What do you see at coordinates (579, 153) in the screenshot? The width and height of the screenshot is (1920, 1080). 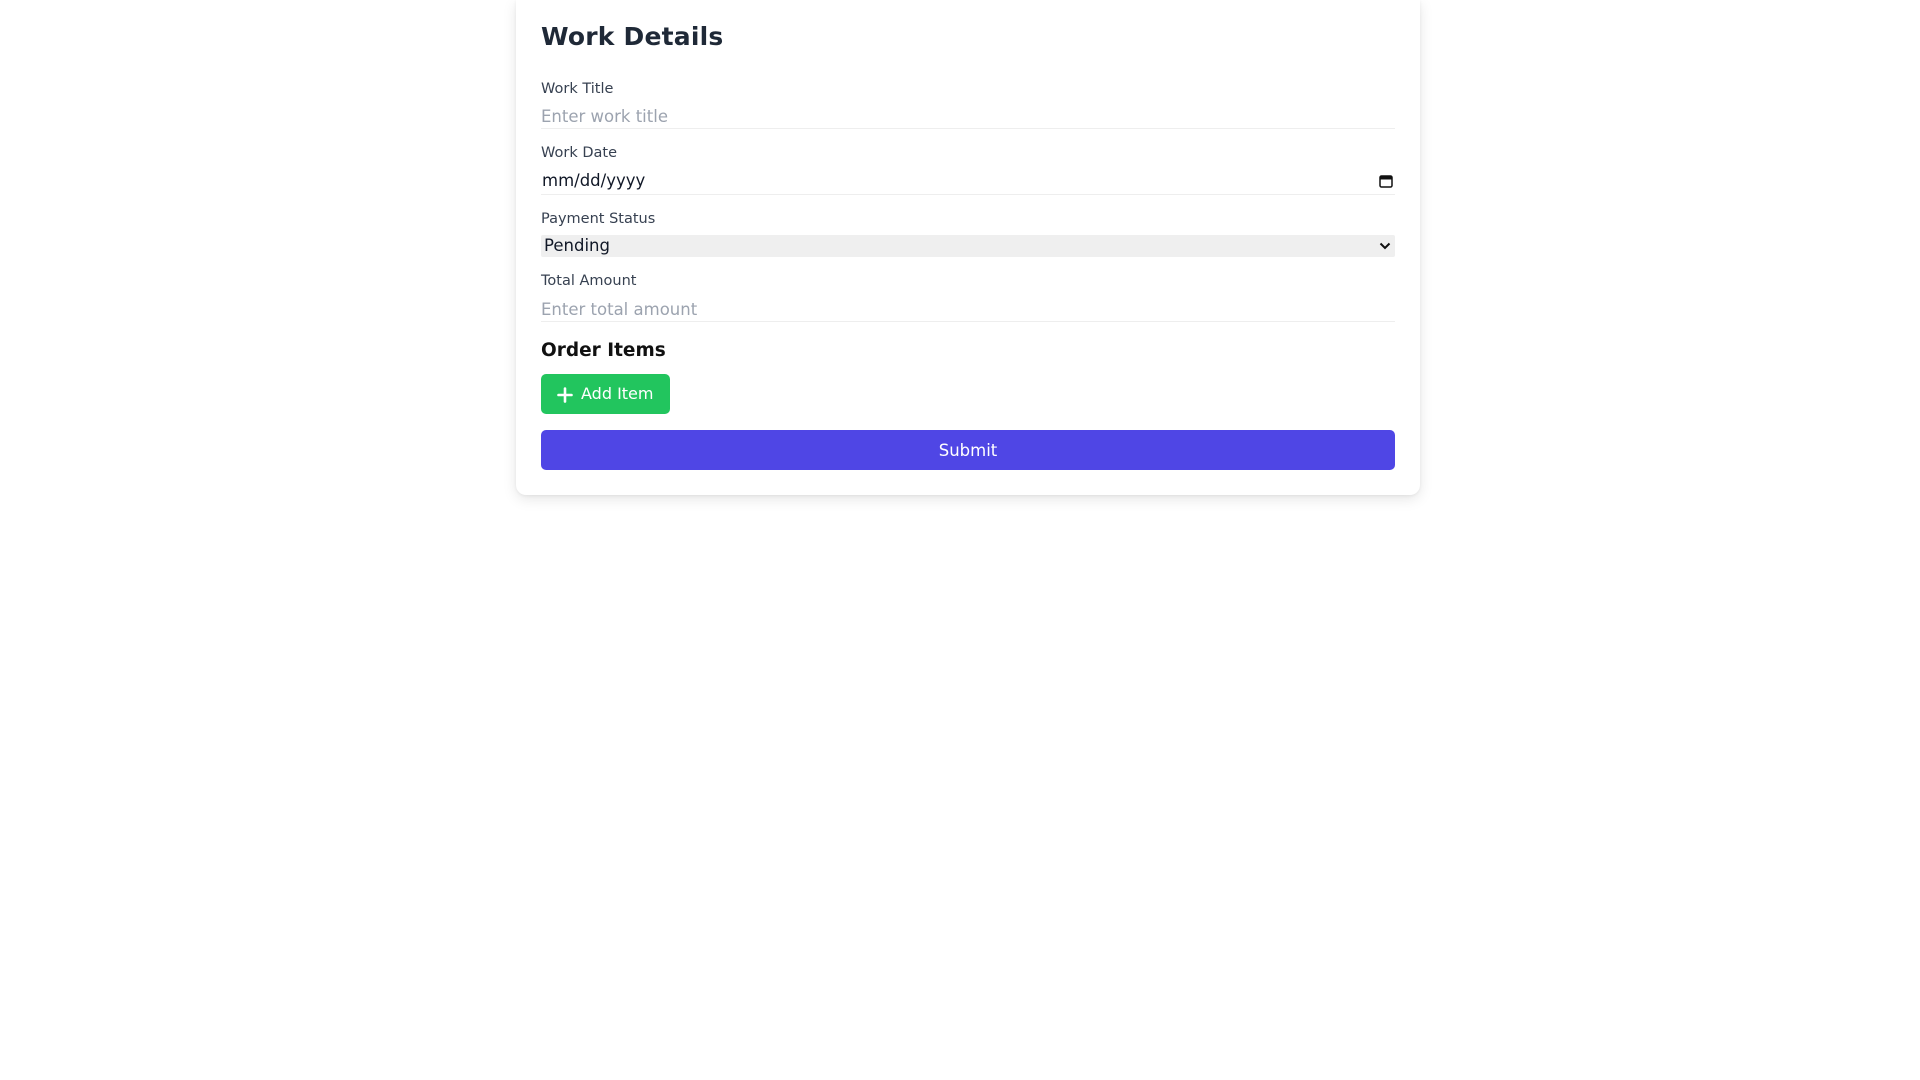 I see `work-date-label: Work Date` at bounding box center [579, 153].